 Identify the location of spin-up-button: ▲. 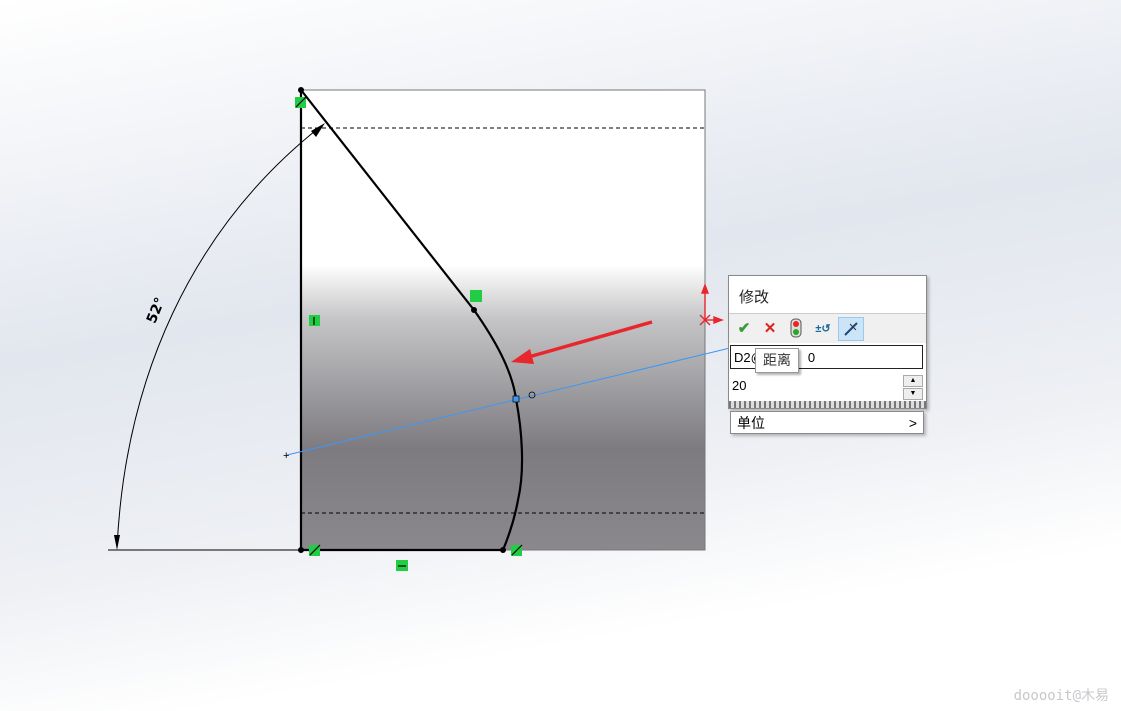
(913, 381).